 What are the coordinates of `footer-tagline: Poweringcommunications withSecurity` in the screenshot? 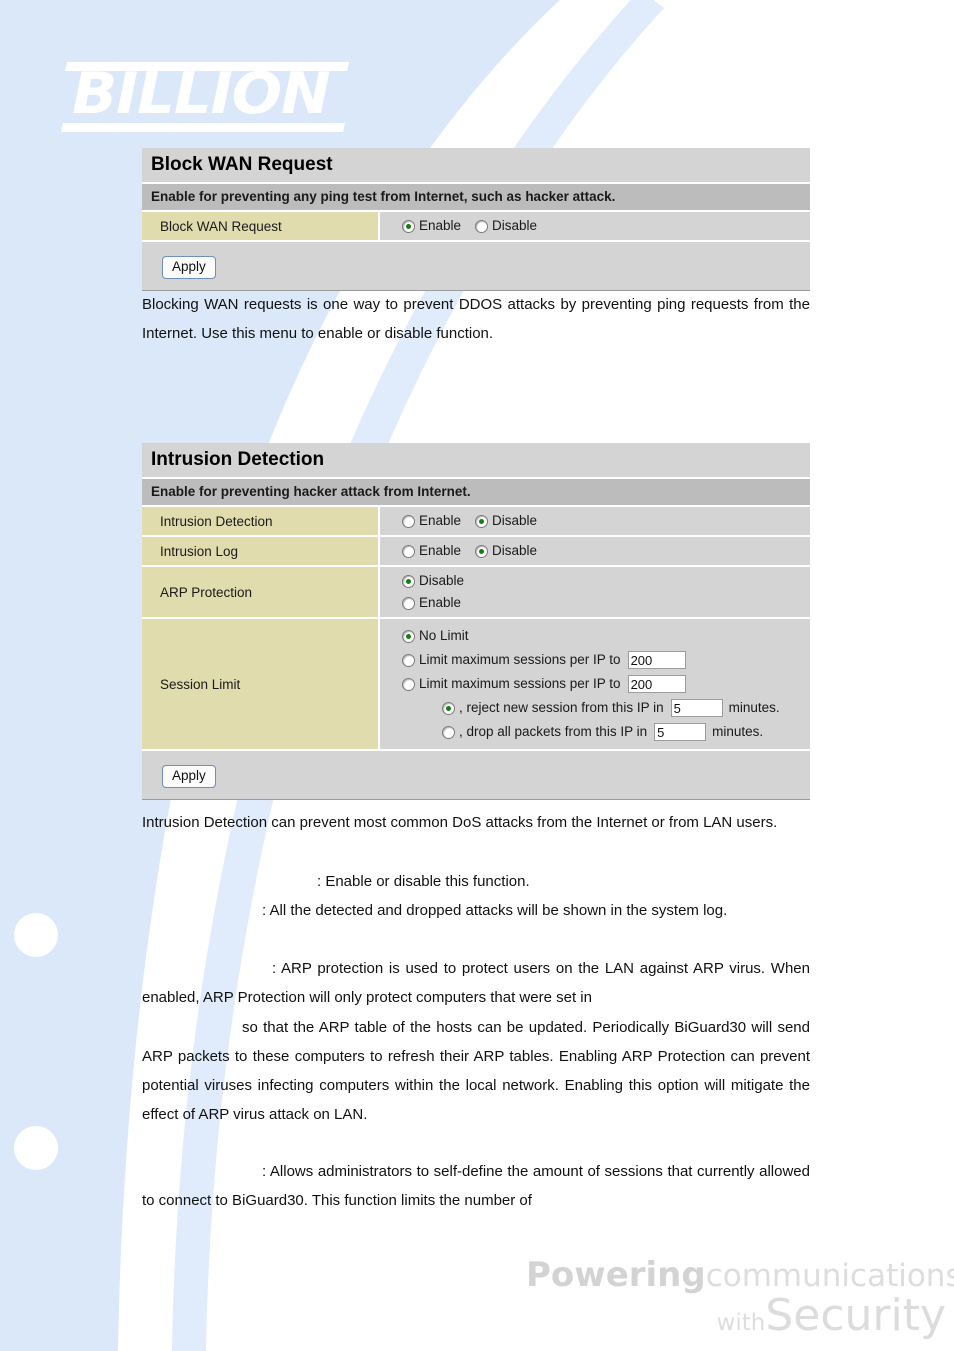 It's located at (740, 1296).